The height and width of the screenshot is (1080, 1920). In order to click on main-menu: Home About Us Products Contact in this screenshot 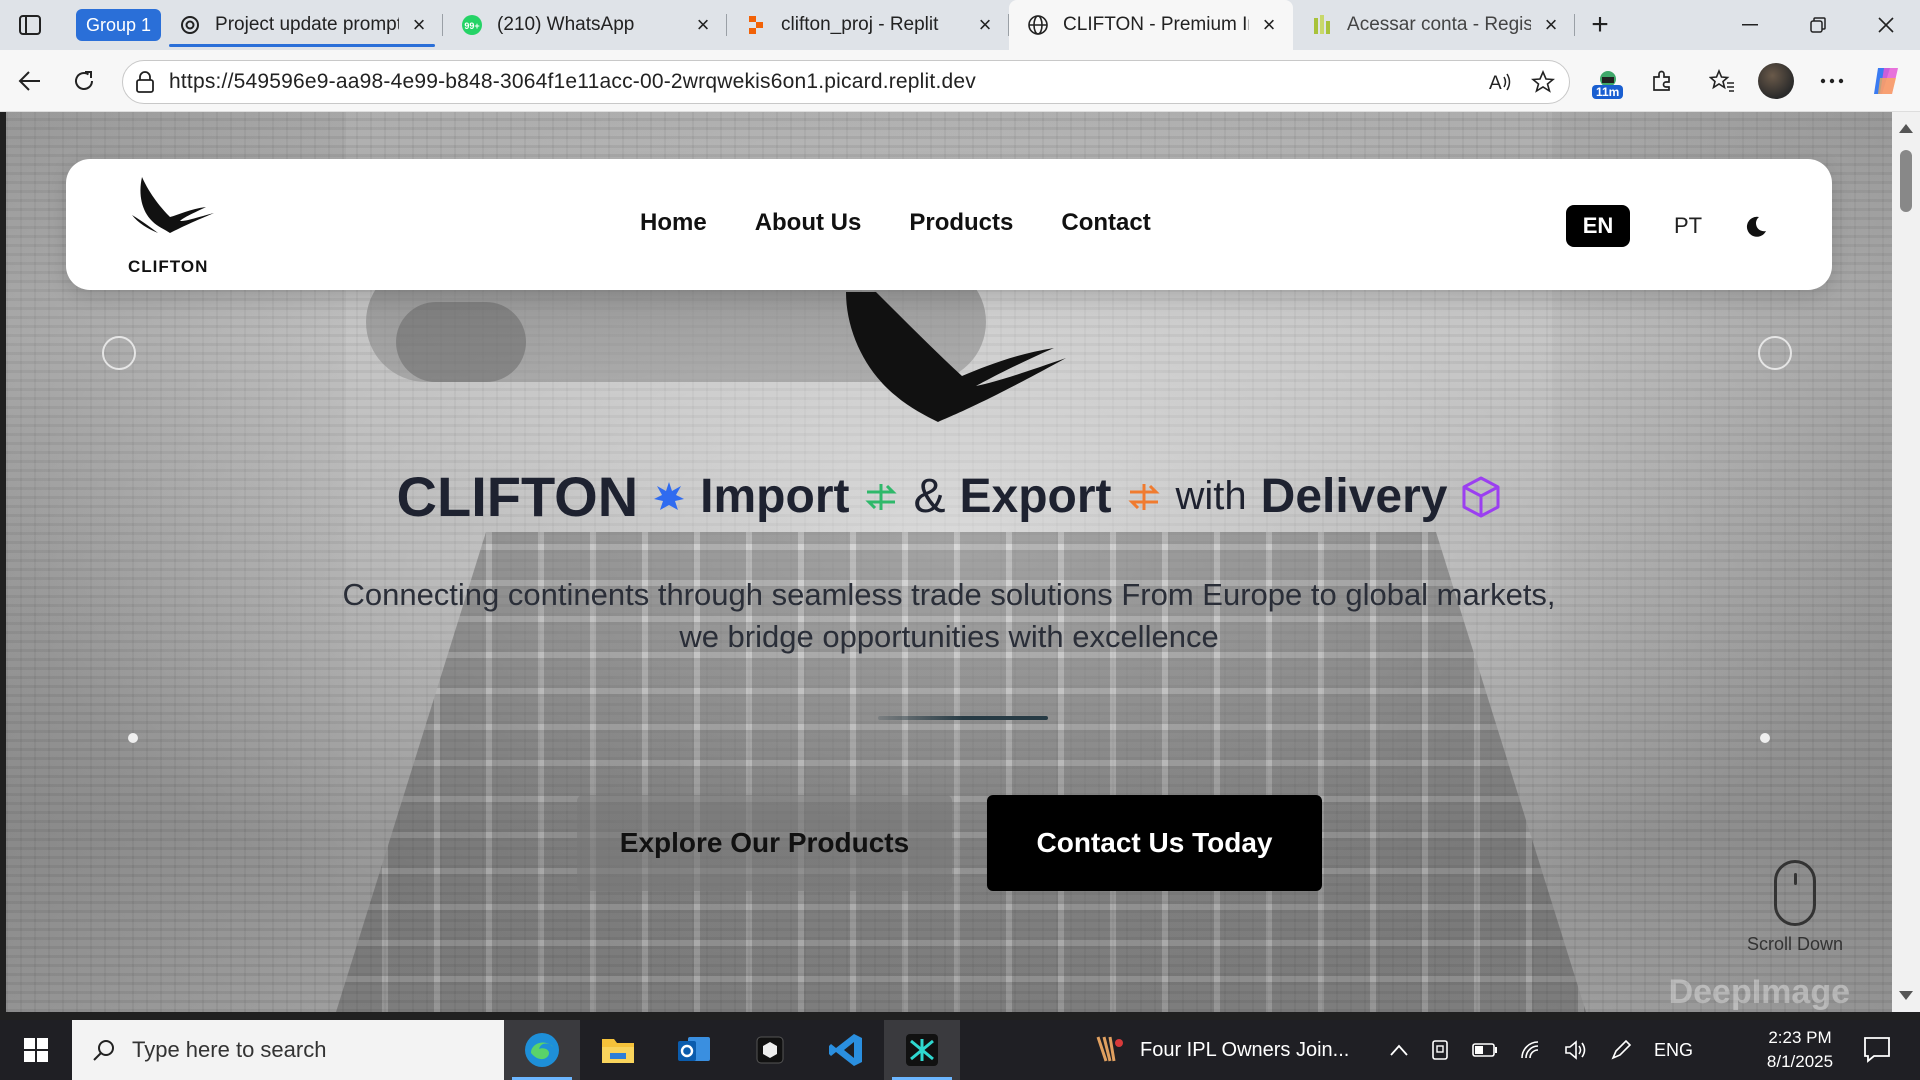, I will do `click(895, 223)`.